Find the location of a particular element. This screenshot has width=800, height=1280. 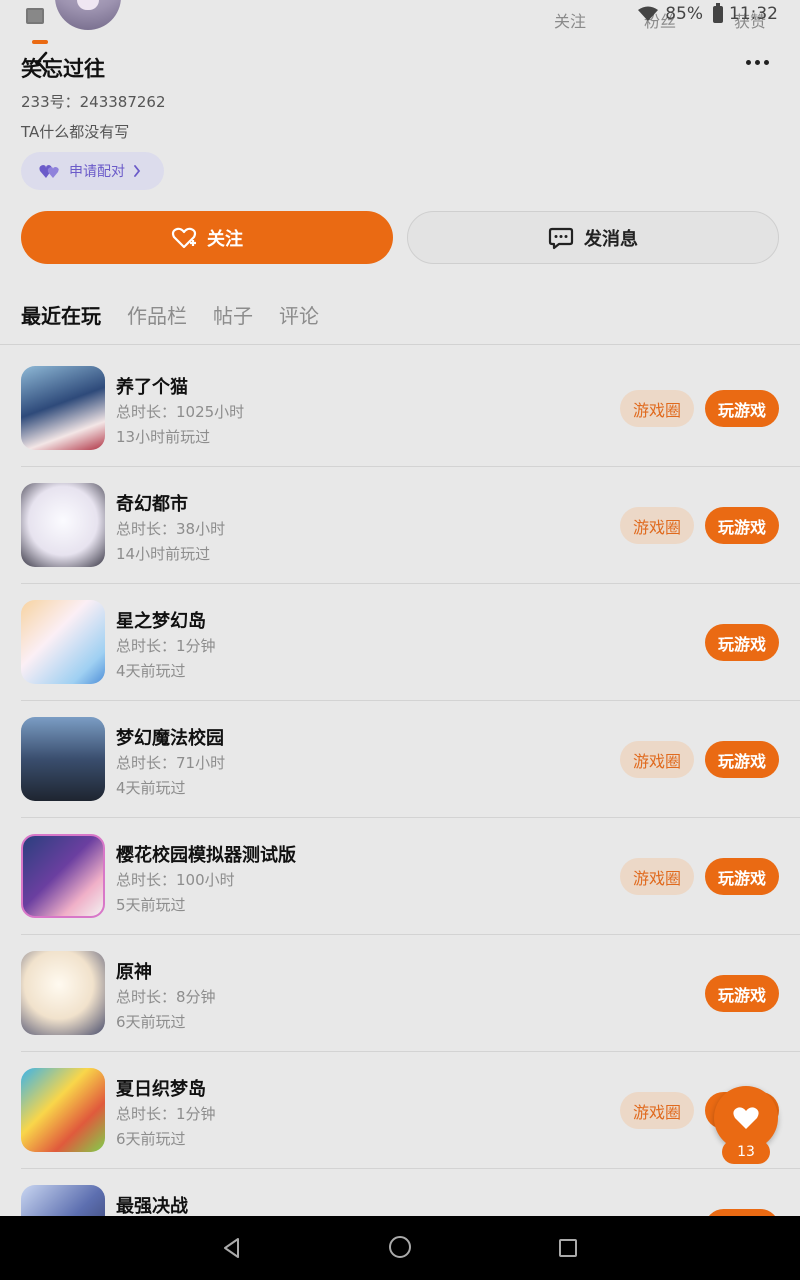

battery-percent: 85% is located at coordinates (684, 14).